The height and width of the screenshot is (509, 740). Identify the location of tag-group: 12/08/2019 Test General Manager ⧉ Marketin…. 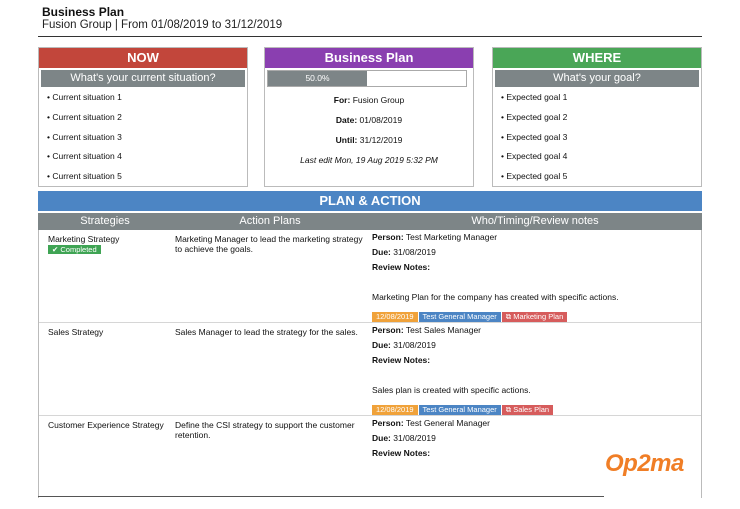
(470, 316).